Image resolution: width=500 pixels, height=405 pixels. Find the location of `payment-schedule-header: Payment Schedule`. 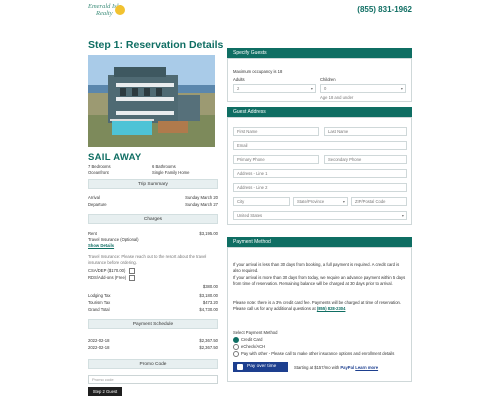

payment-schedule-header: Payment Schedule is located at coordinates (153, 324).